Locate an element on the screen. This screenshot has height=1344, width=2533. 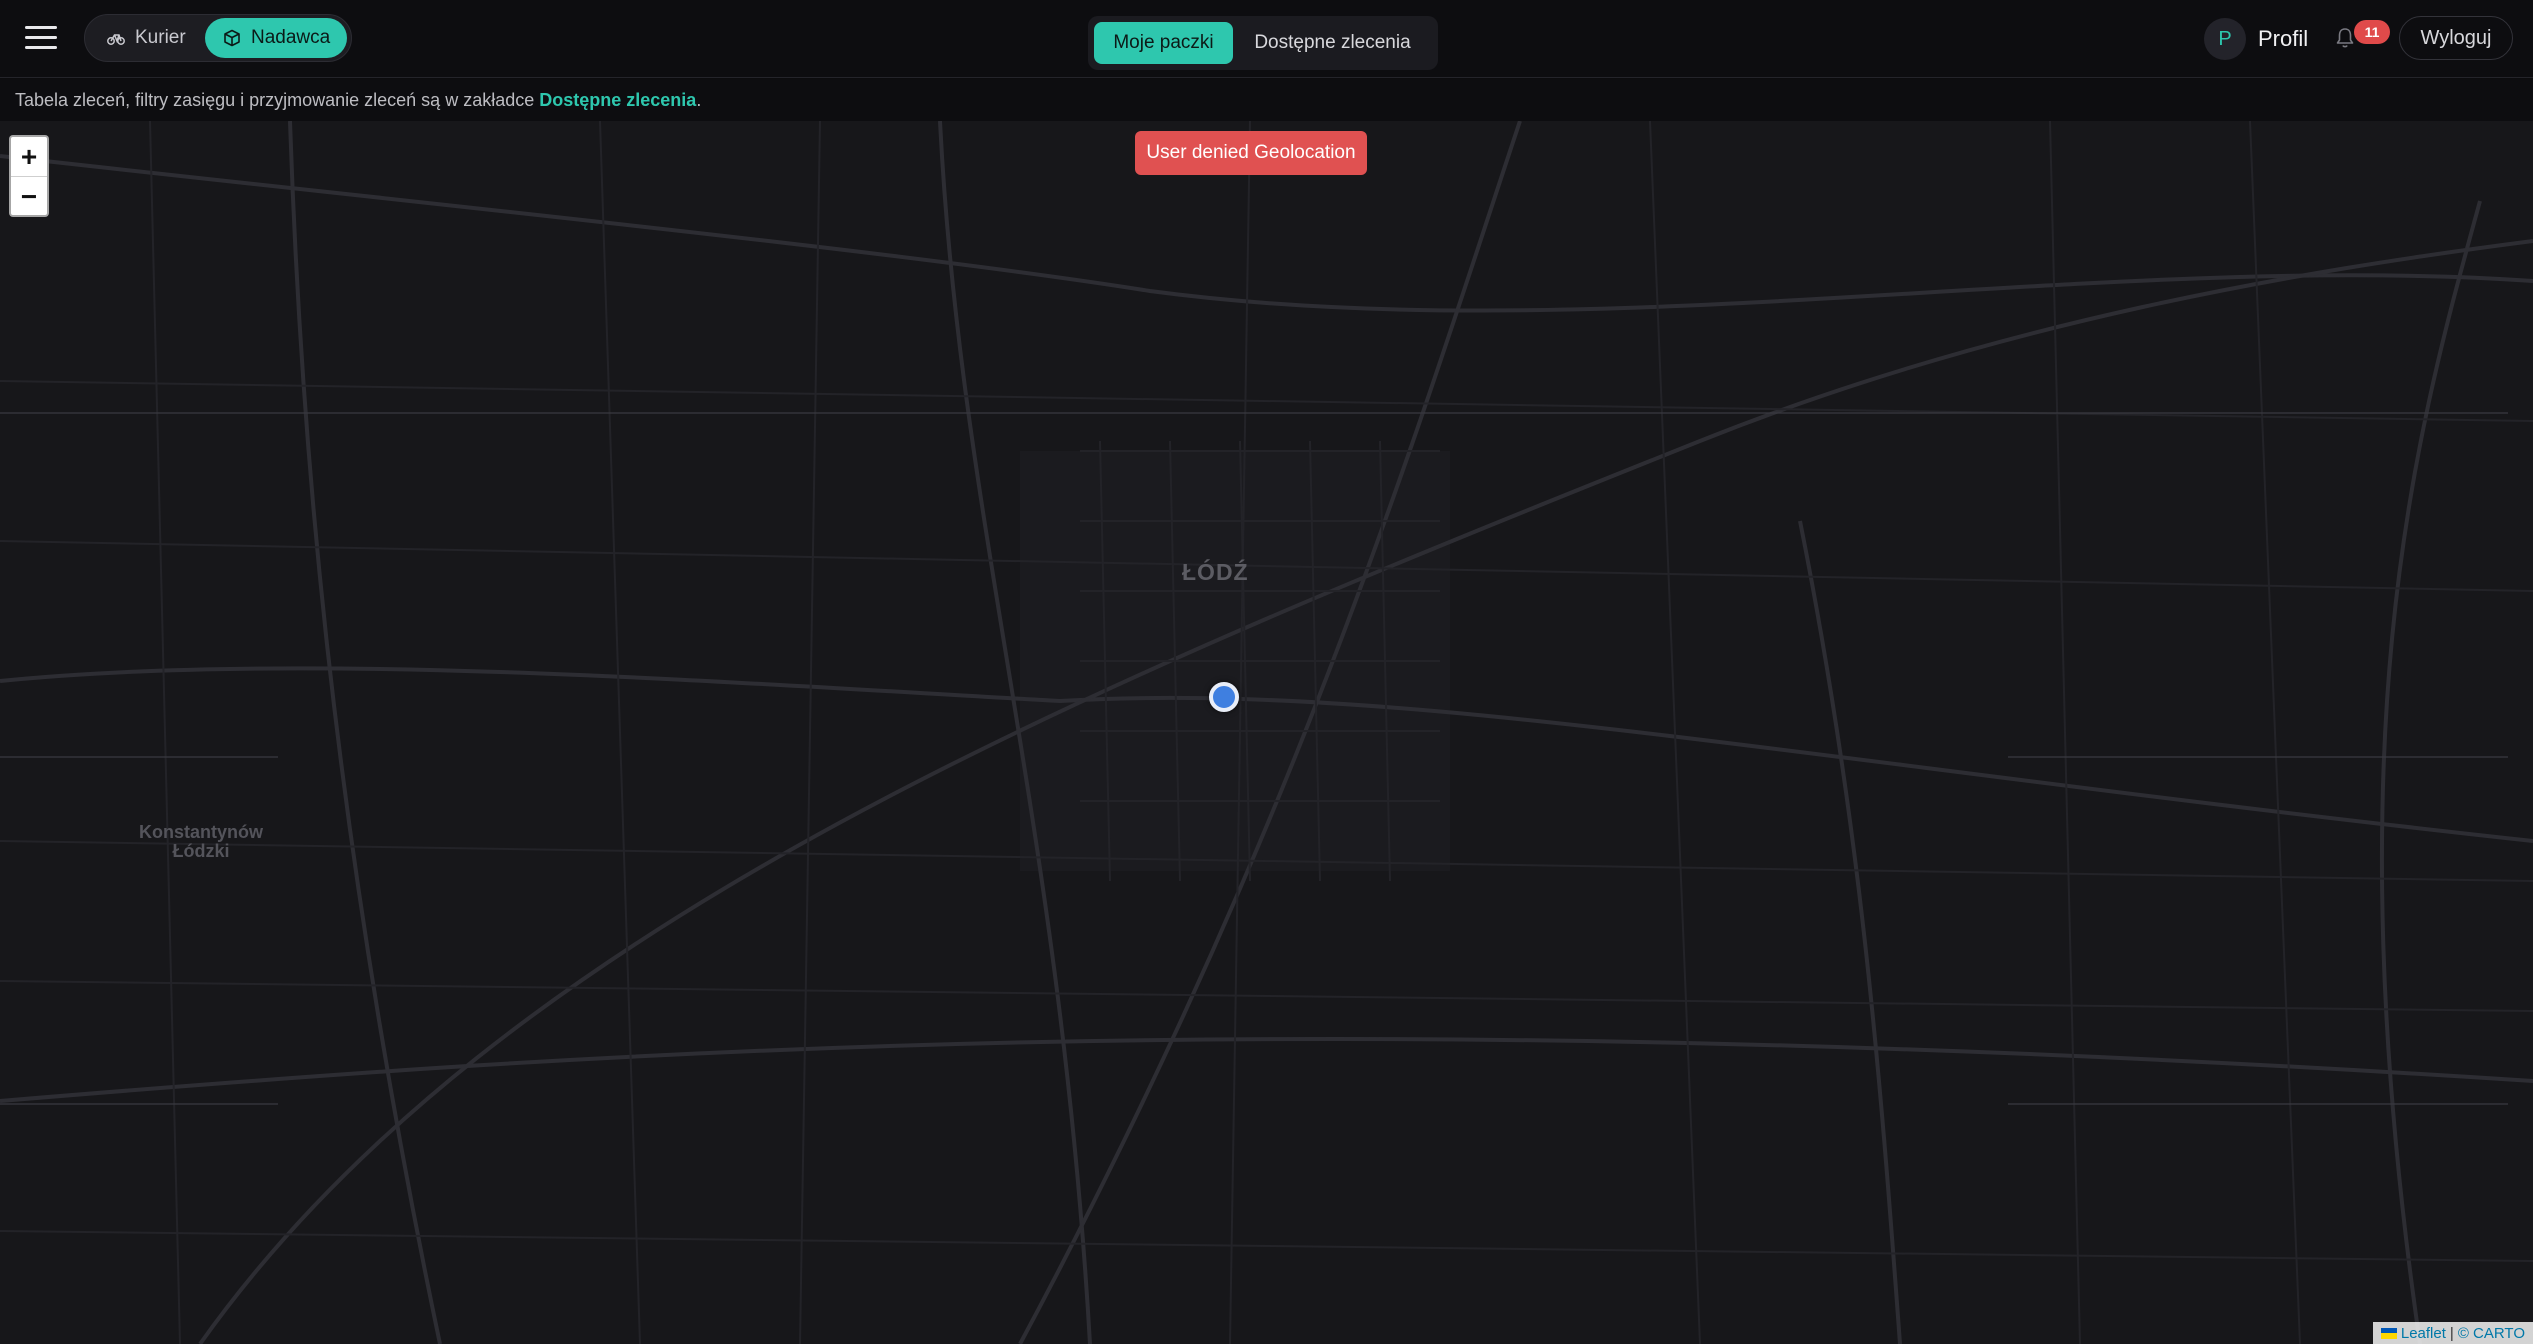
map-attribution: Leaflet | © CARTO is located at coordinates (2452, 1333).